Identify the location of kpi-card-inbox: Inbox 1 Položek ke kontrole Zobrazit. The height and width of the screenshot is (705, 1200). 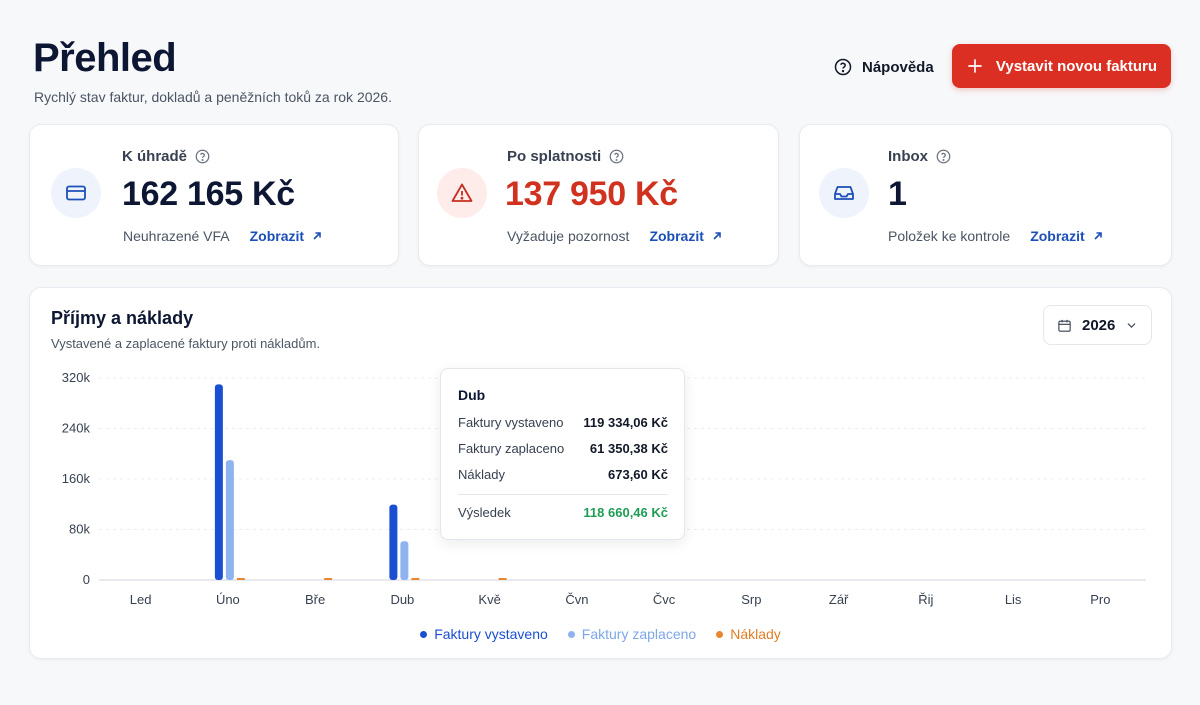
(985, 195).